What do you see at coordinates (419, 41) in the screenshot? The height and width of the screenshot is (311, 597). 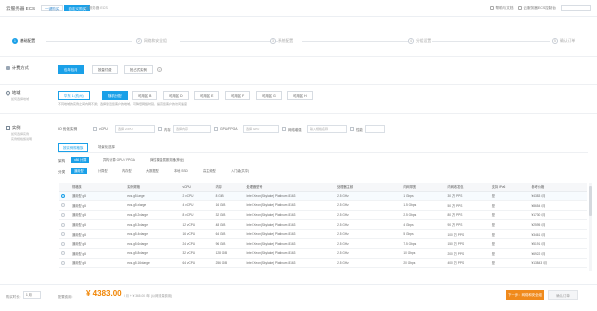 I see `step-grouping: 4 分组设置` at bounding box center [419, 41].